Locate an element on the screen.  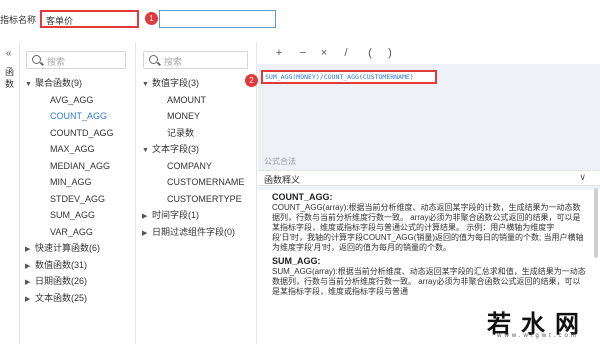
tree-item: CUSTOMERTYPE is located at coordinates (196, 199).